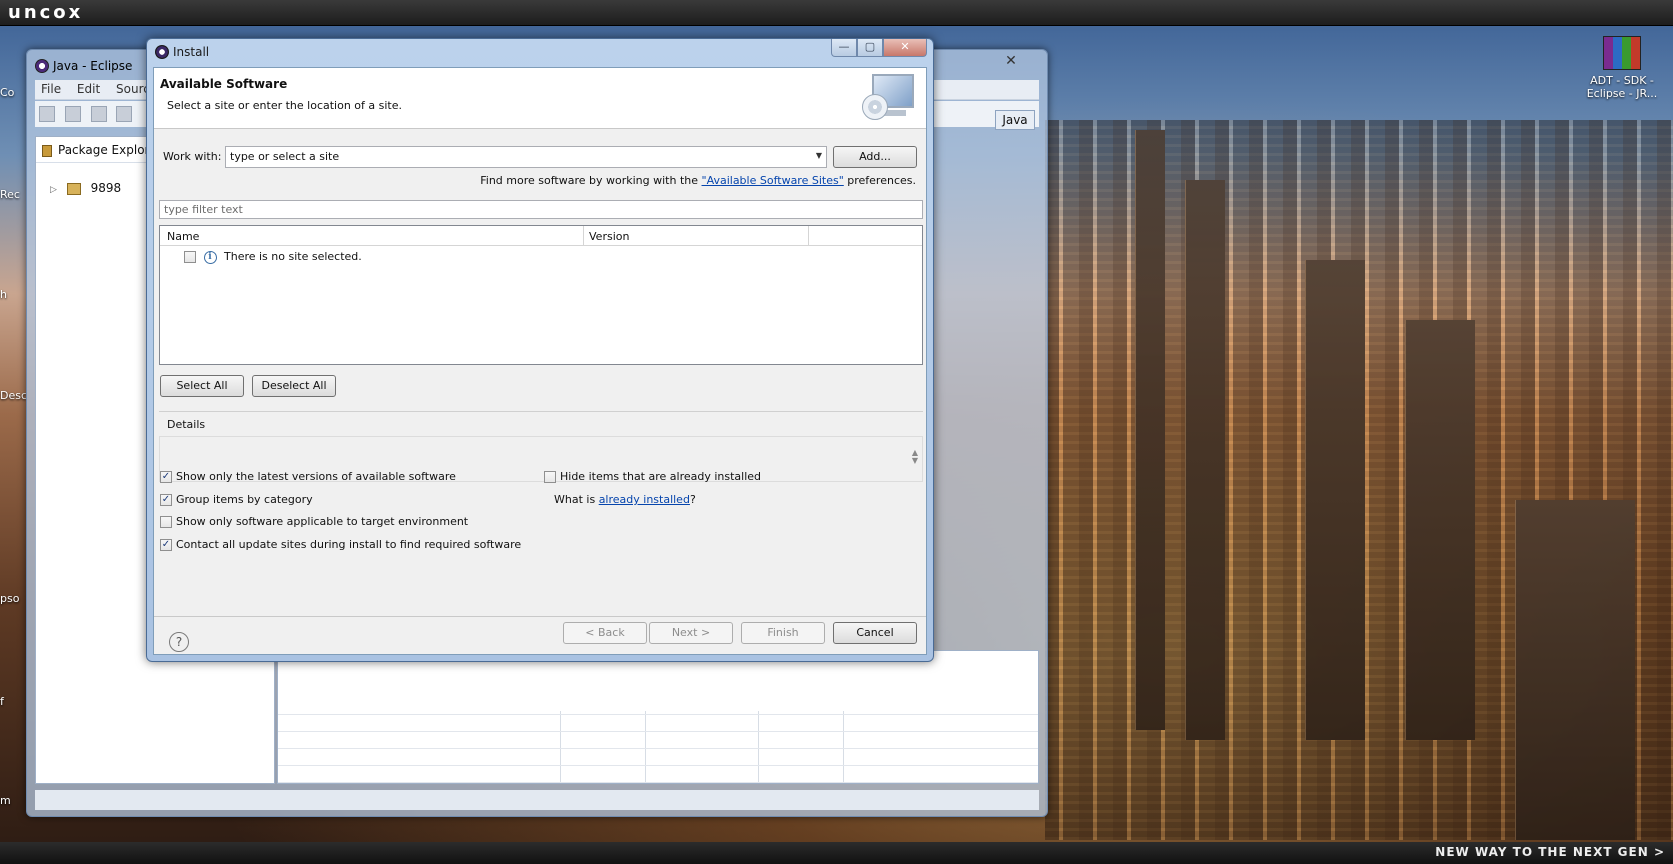  What do you see at coordinates (191, 52) in the screenshot?
I see `dialog-title: Install` at bounding box center [191, 52].